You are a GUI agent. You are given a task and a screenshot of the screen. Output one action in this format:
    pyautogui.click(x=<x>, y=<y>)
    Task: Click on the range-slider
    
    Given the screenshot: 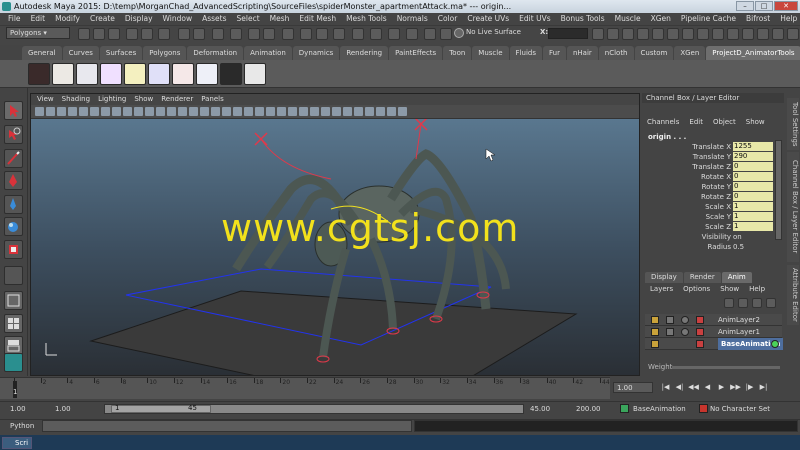 What is the action you would take?
    pyautogui.click(x=314, y=409)
    